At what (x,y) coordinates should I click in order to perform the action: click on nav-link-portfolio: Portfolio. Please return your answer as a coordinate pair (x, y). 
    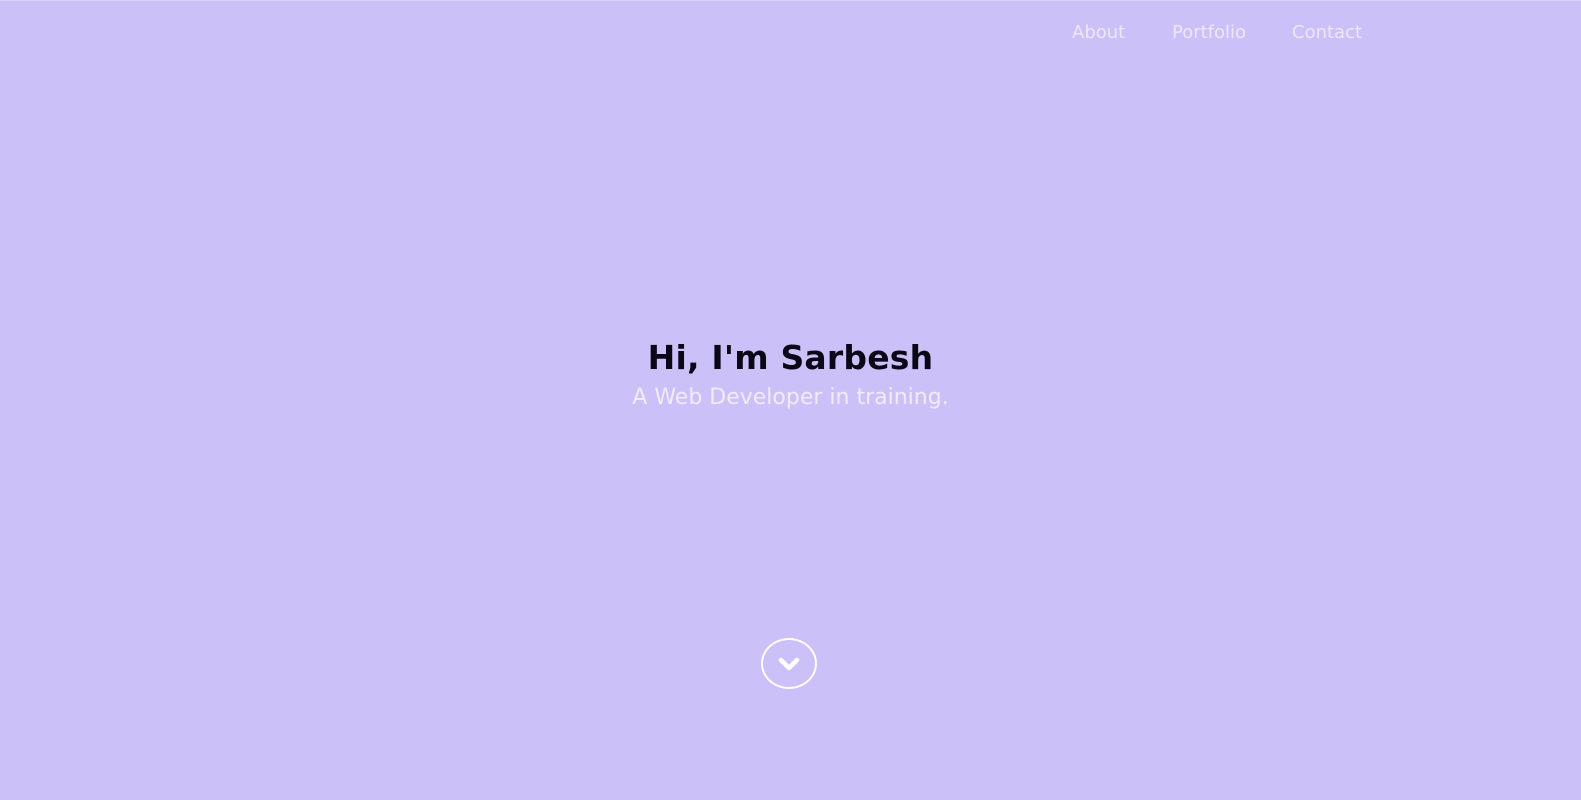
    Looking at the image, I should click on (1209, 33).